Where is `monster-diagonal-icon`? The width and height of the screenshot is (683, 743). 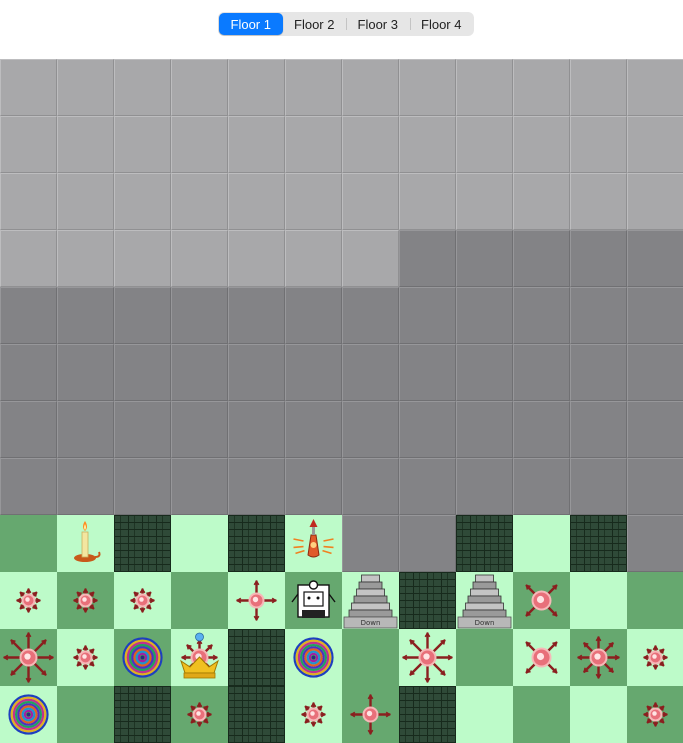 monster-diagonal-icon is located at coordinates (541, 657).